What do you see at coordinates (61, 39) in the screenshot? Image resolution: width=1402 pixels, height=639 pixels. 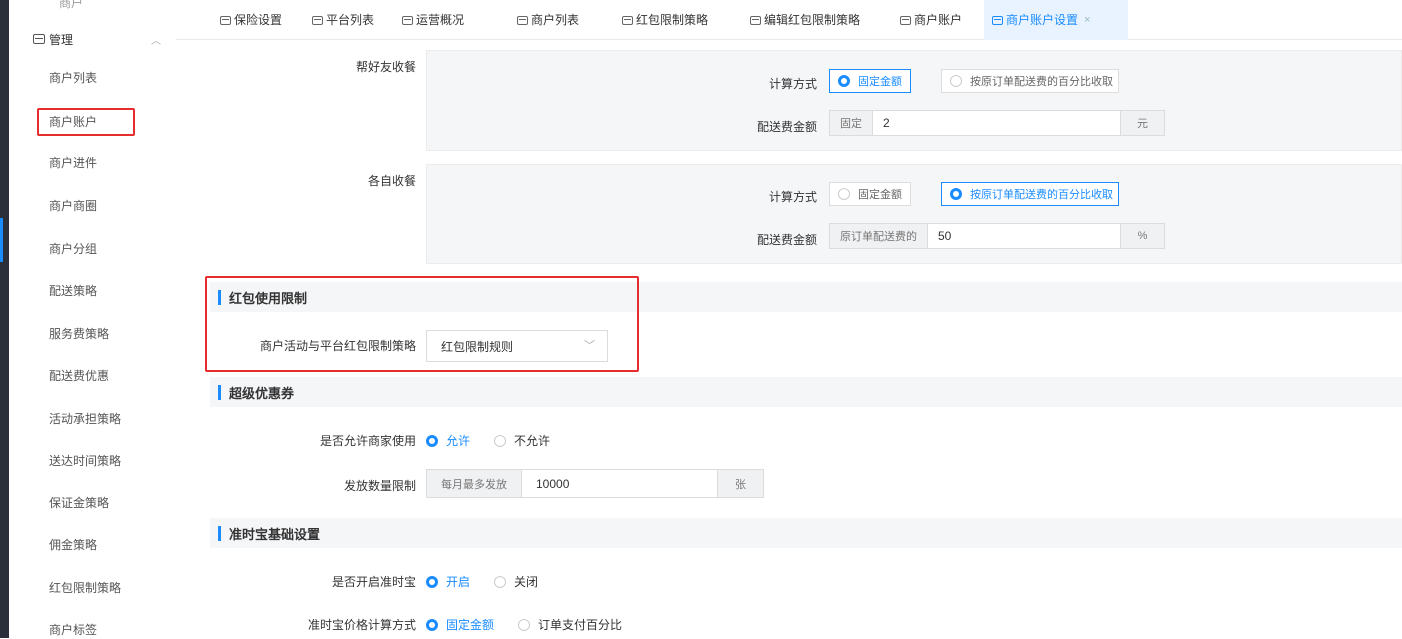 I see `sidebar-group-label: 管理` at bounding box center [61, 39].